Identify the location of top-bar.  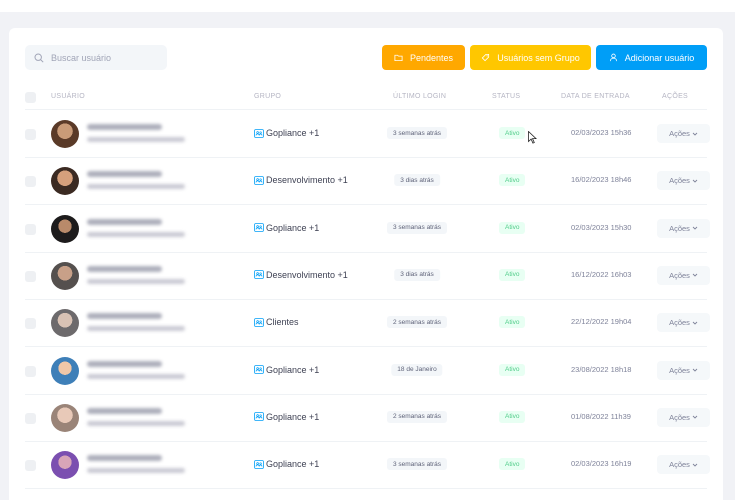
(367, 6).